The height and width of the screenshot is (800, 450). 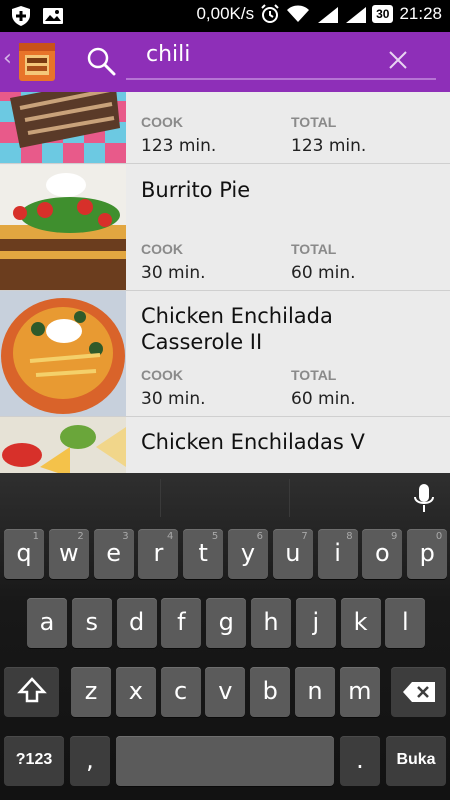 I want to click on list-item: Chicken Enchiladas V, so click(x=225, y=445).